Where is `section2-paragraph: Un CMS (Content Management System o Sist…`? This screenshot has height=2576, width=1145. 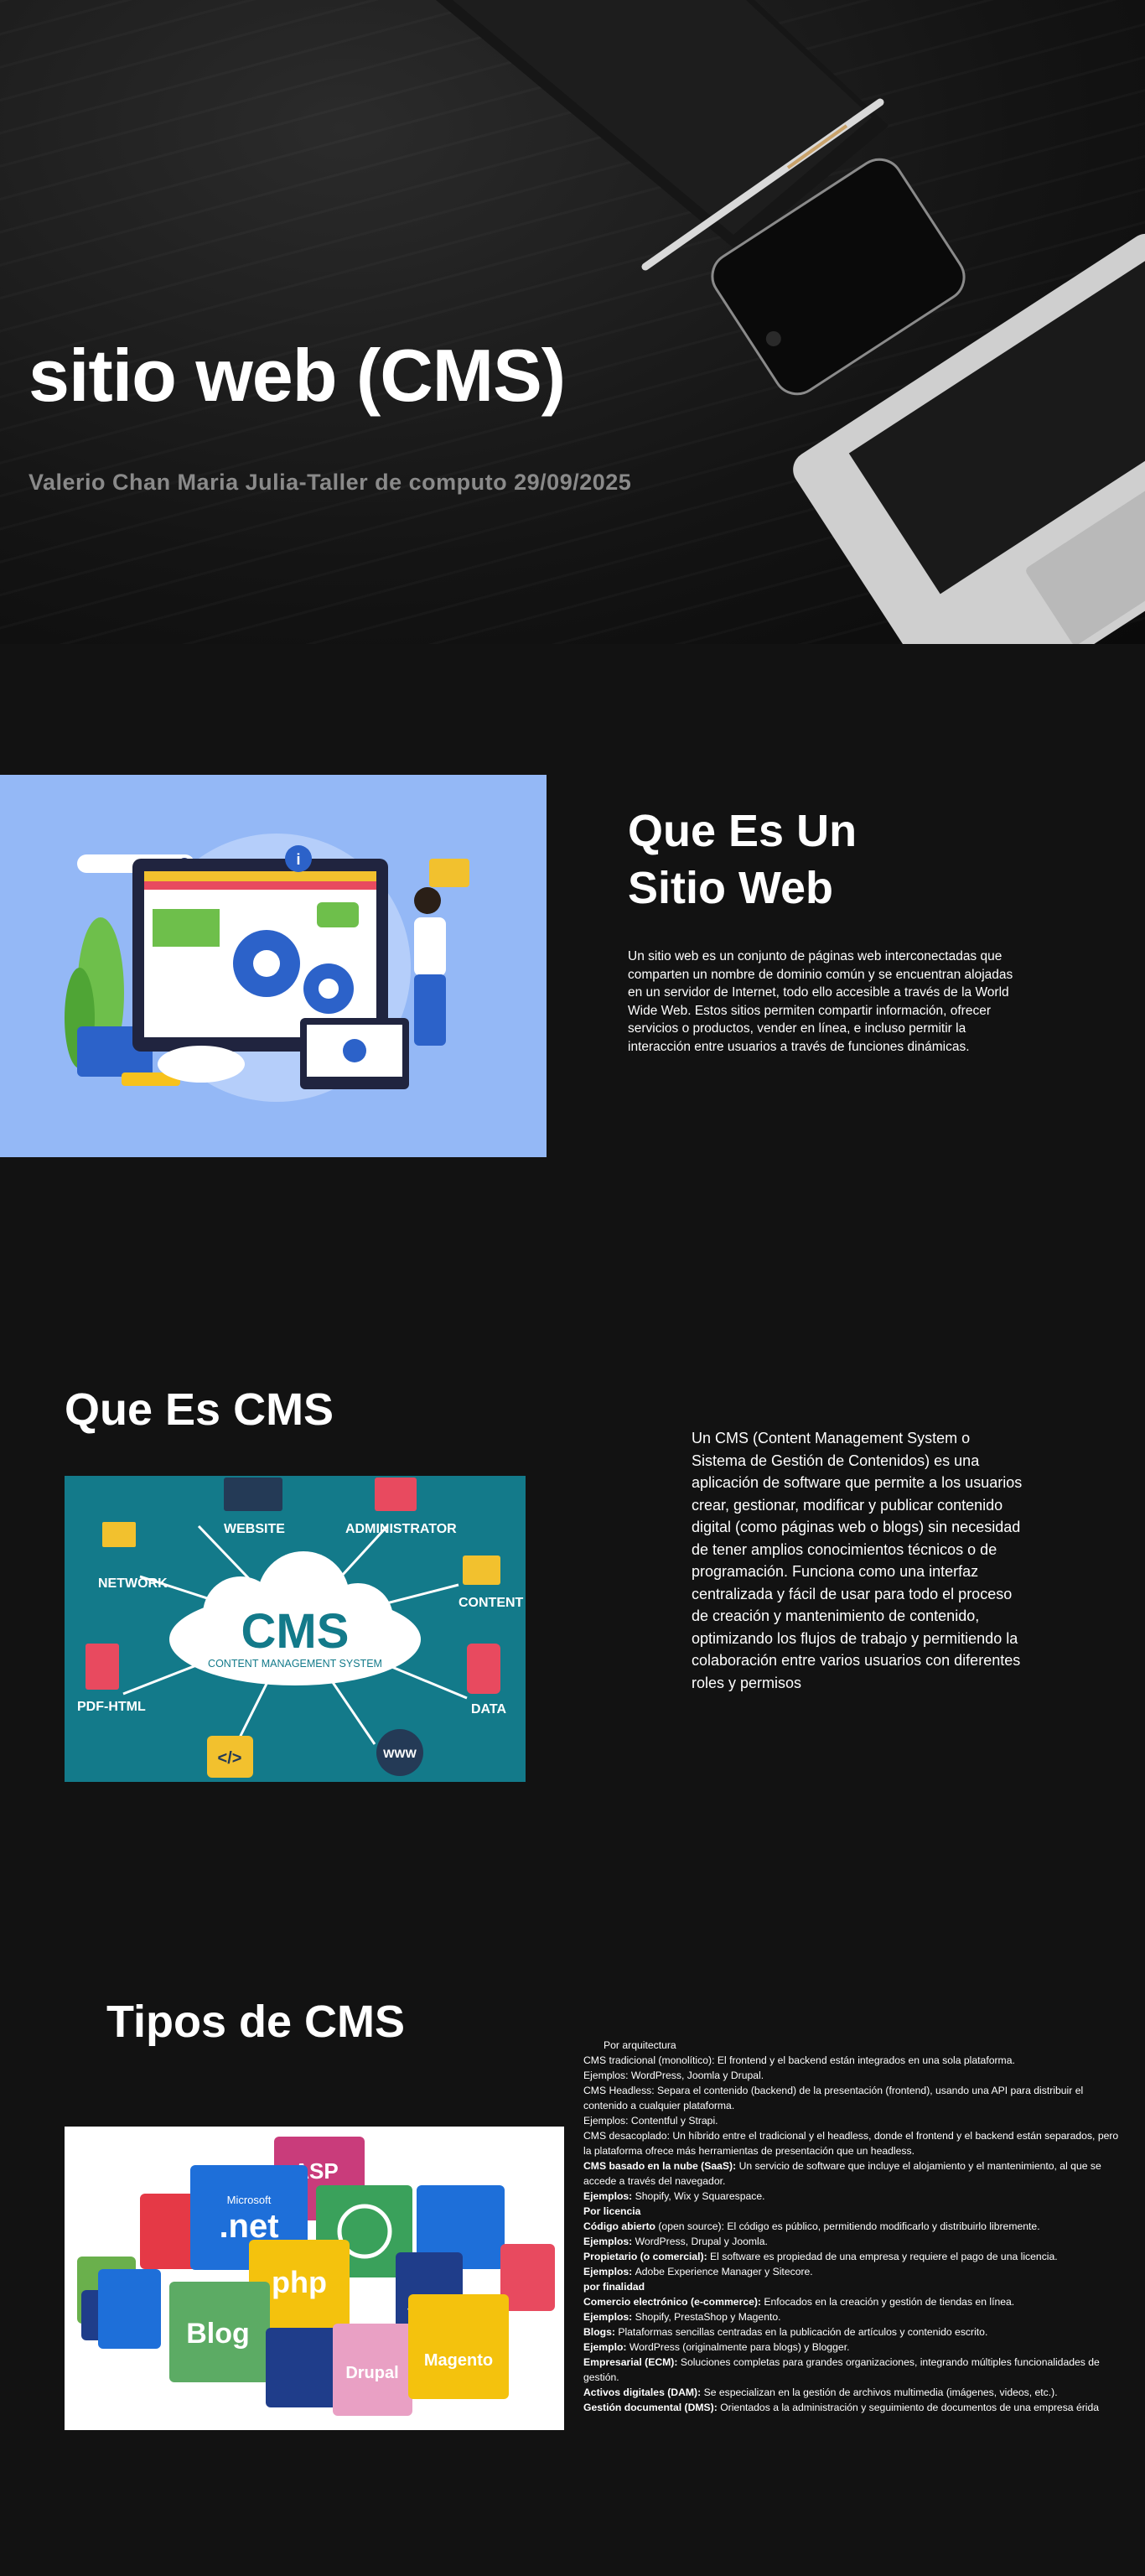 section2-paragraph: Un CMS (Content Management System o Sist… is located at coordinates (857, 1560).